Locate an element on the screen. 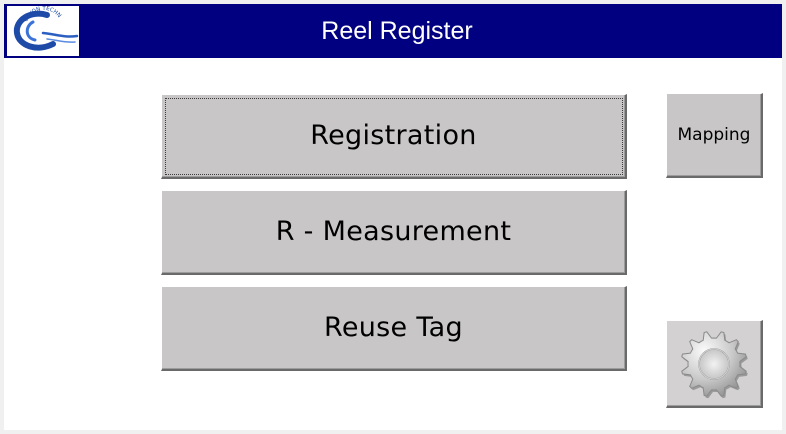  registration-button: Registration is located at coordinates (394, 136).